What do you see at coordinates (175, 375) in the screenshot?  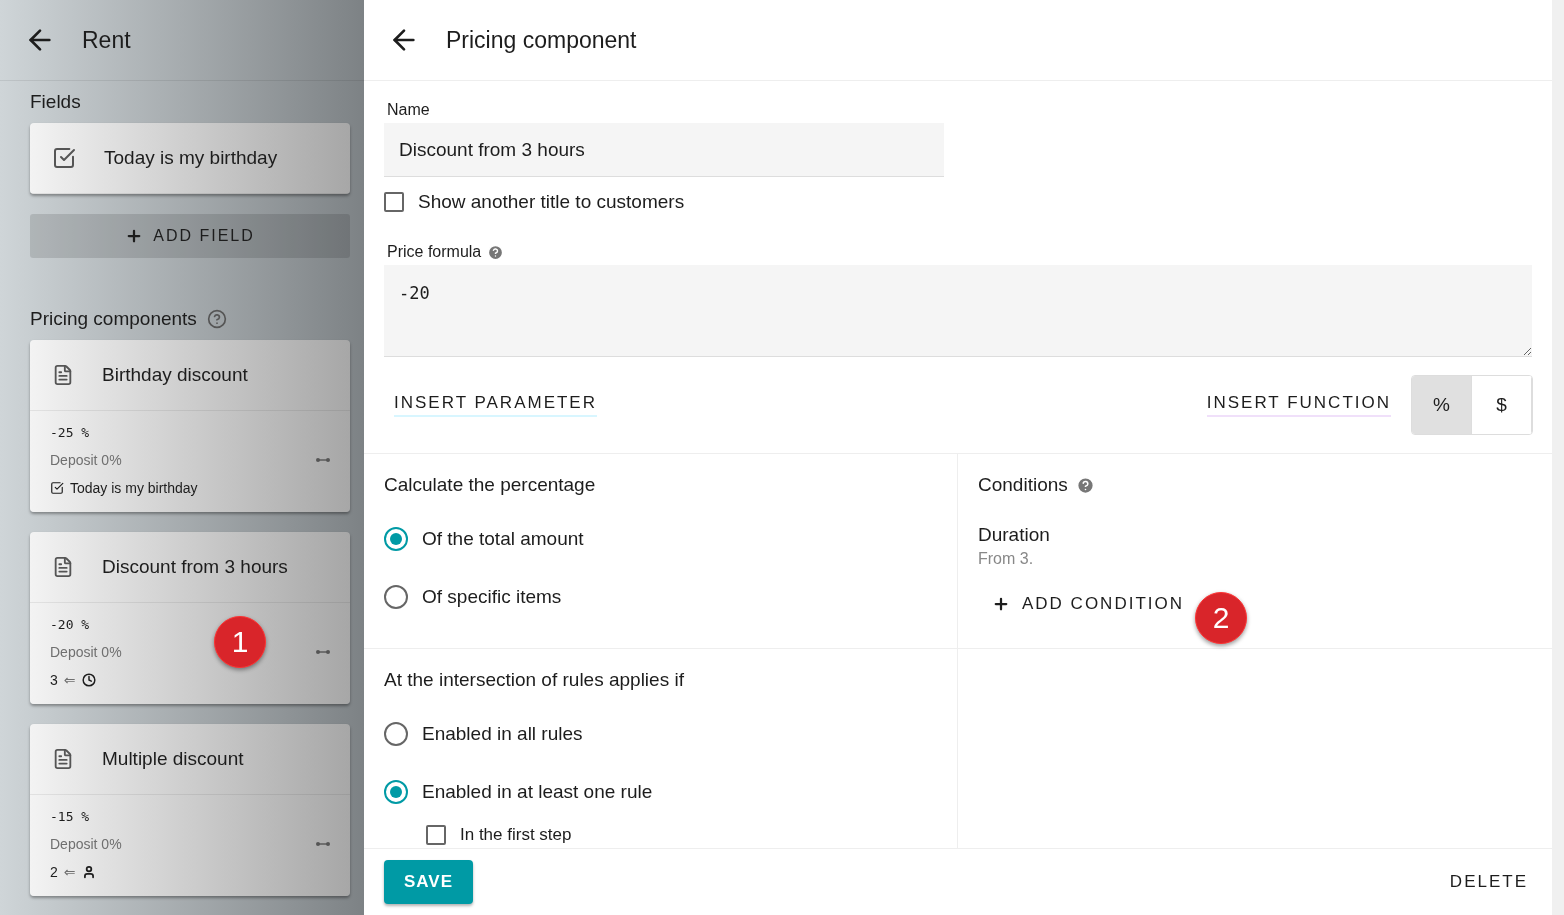 I see `component-title: Birthday discount` at bounding box center [175, 375].